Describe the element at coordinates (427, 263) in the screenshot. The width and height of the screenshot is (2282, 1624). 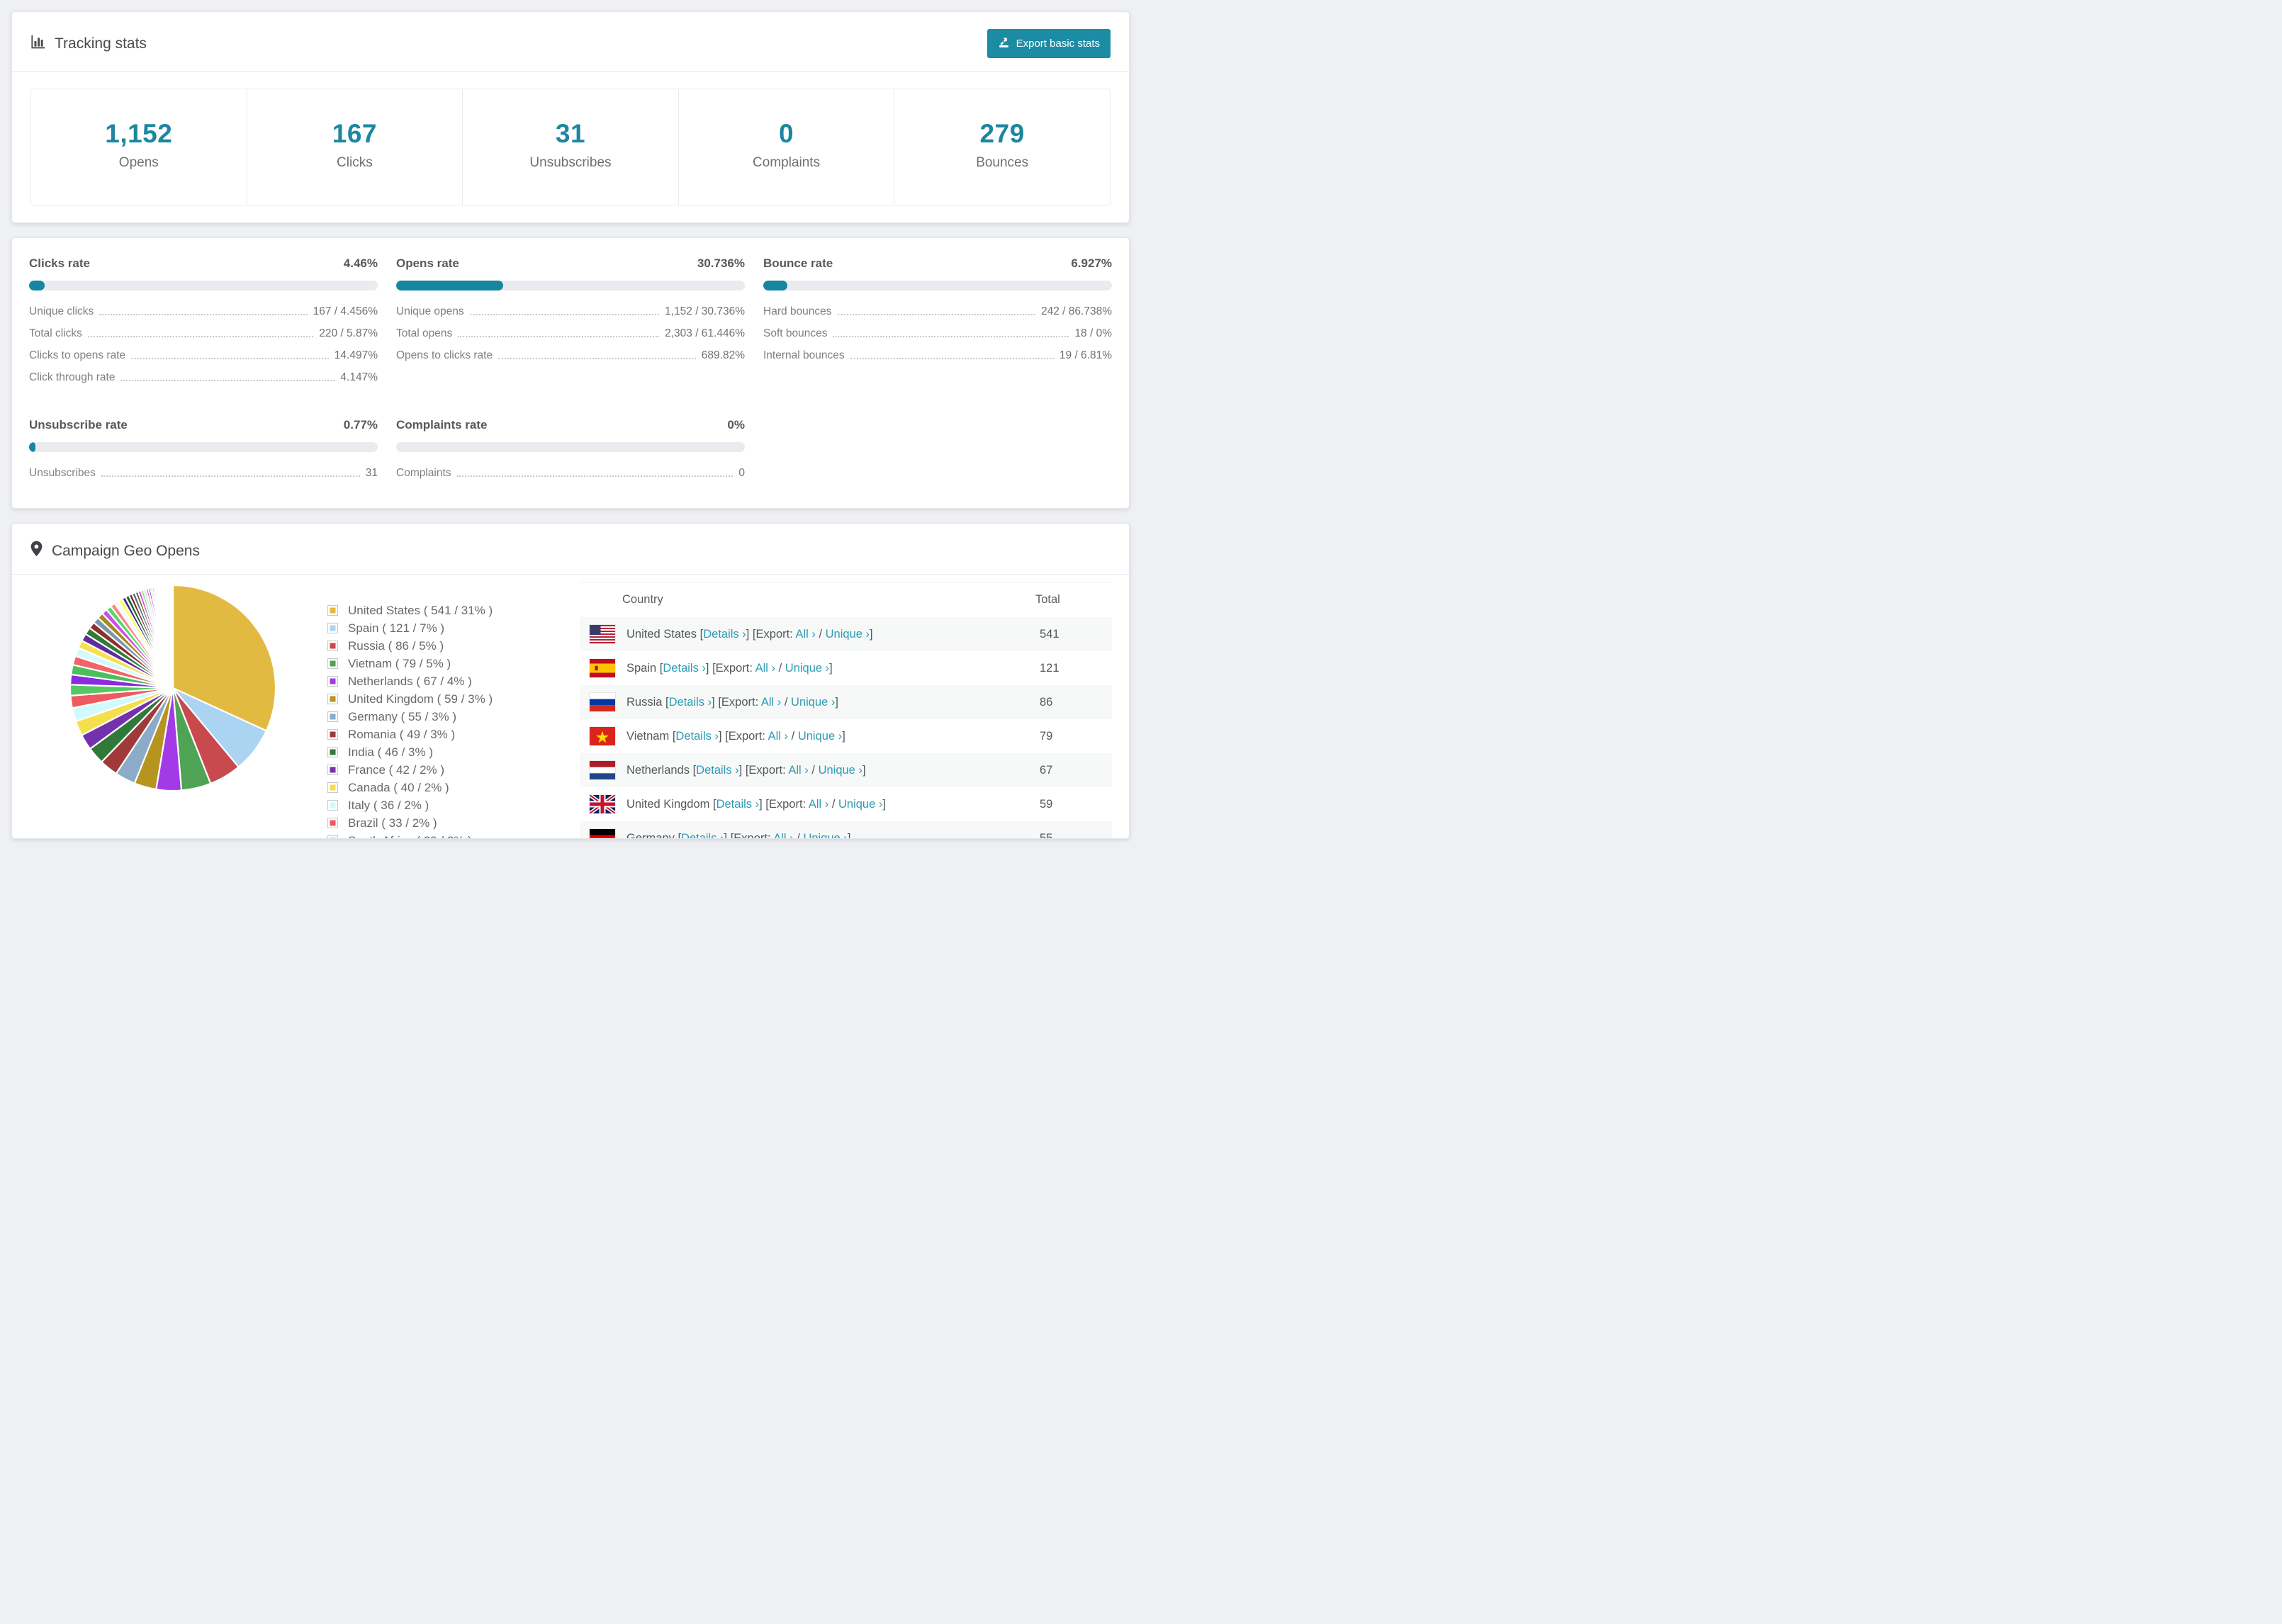
I see `opens-rate-title: Opens rate` at that location.